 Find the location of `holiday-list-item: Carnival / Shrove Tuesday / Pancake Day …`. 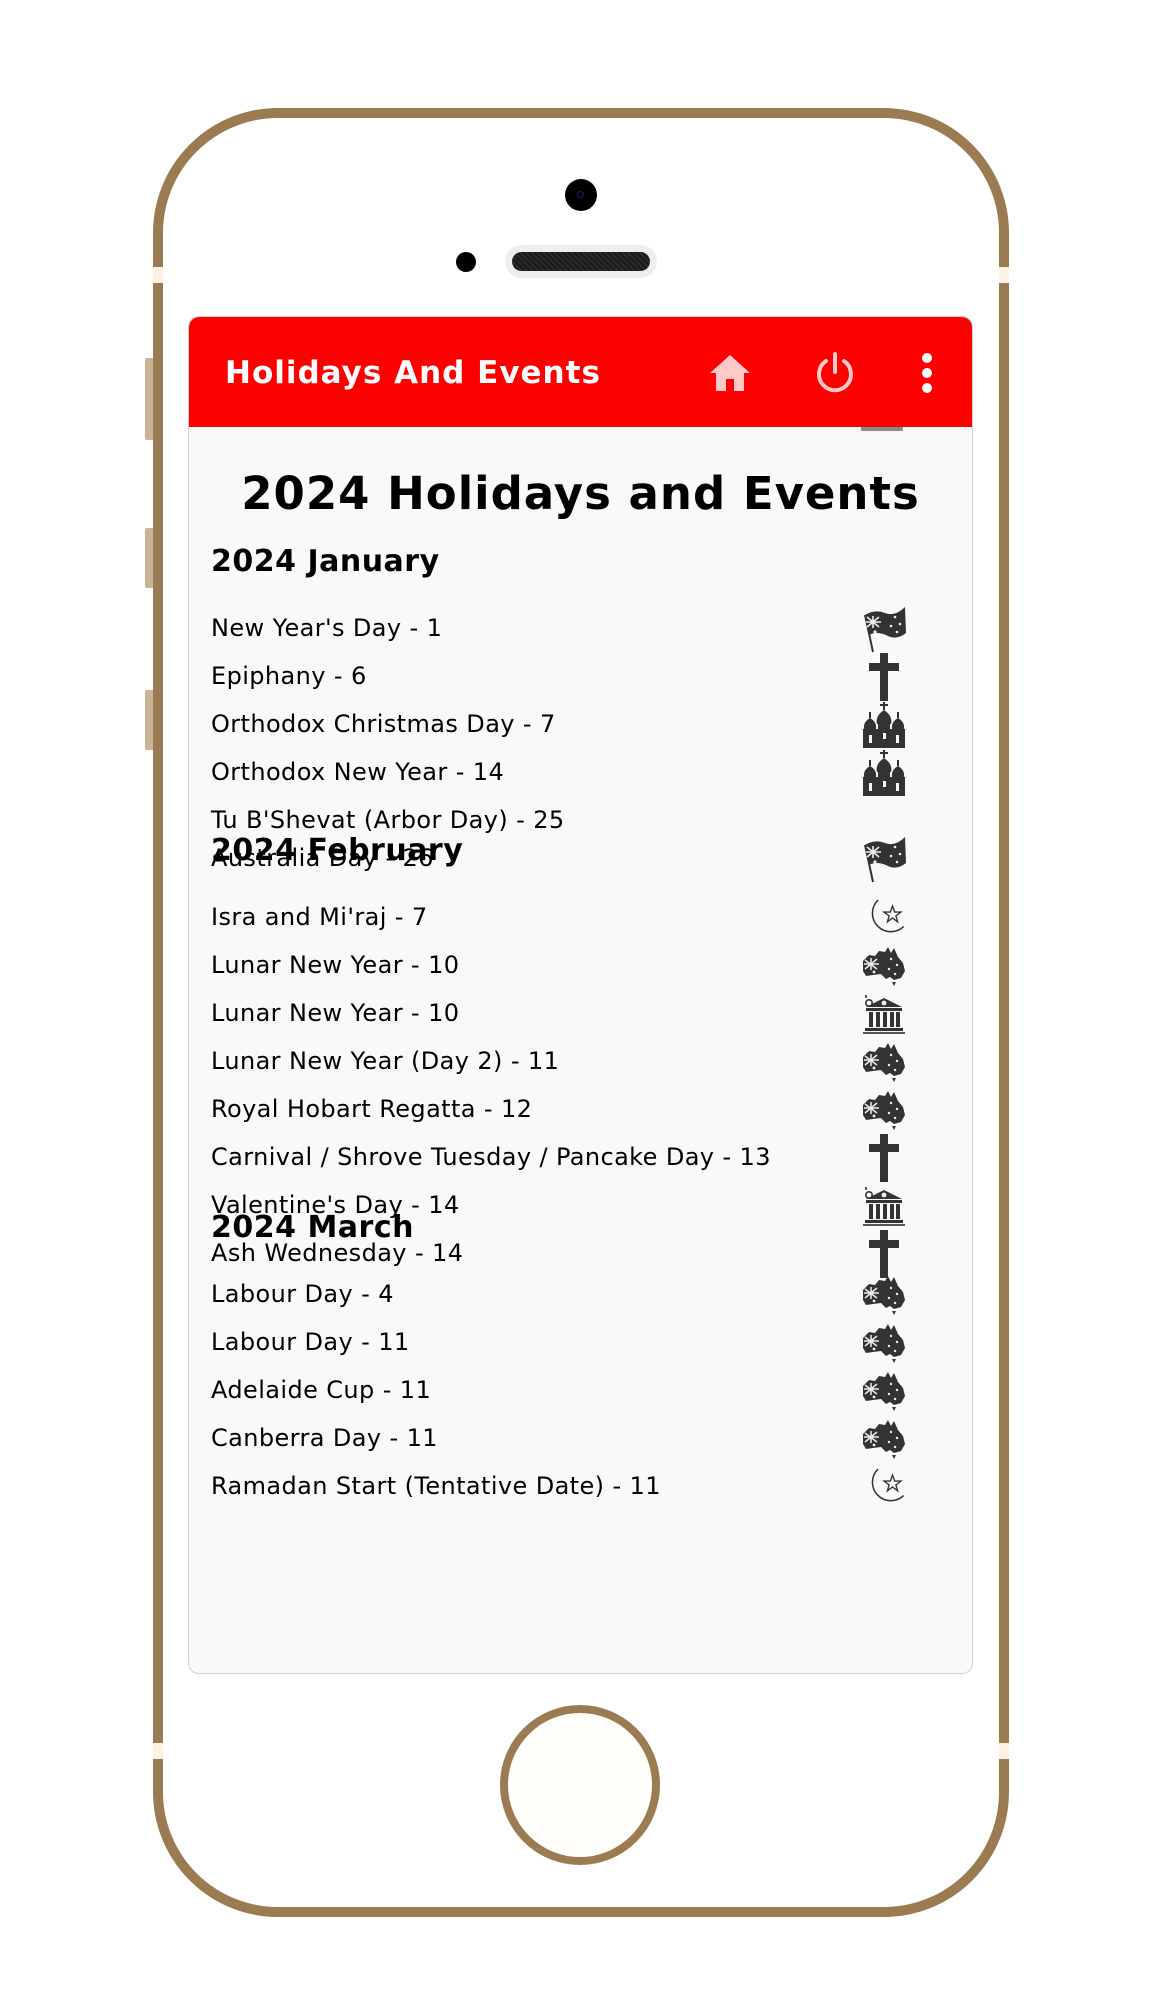

holiday-list-item: Carnival / Shrove Tuesday / Pancake Day … is located at coordinates (591, 1158).